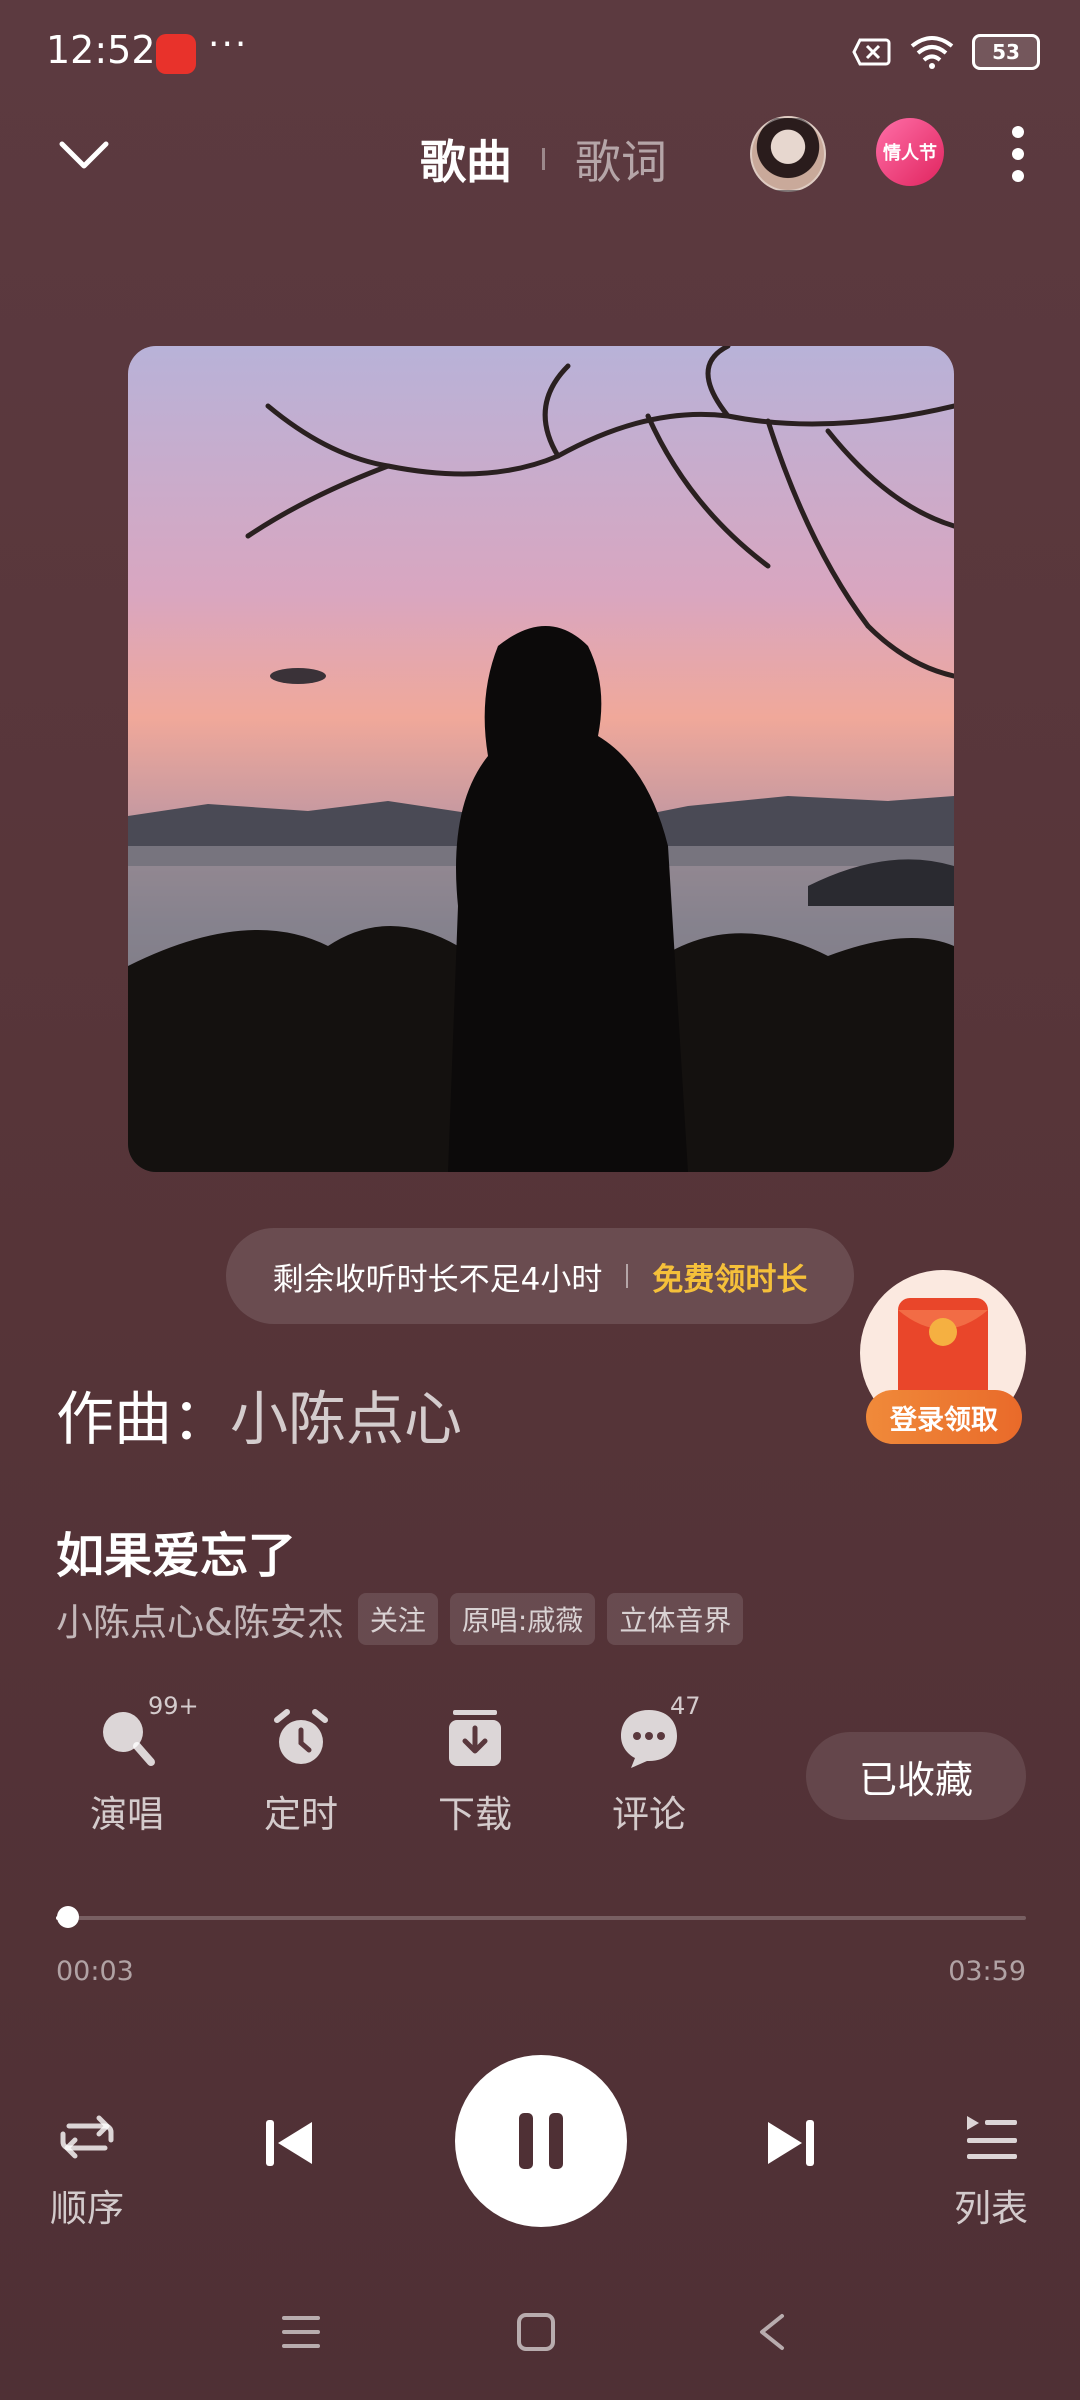  Describe the element at coordinates (621, 159) in the screenshot. I see `tab-lyrics: 歌词` at that location.